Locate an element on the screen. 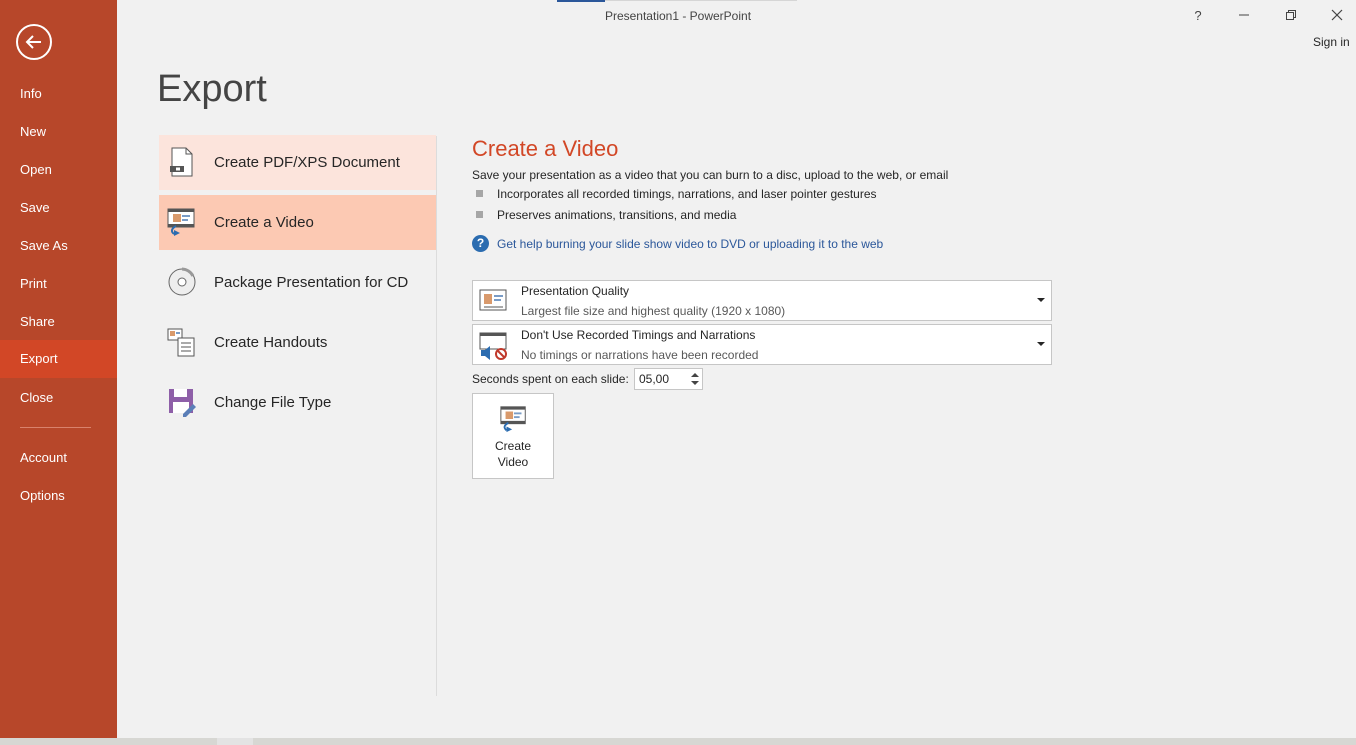  sidebar-item-save: Save is located at coordinates (58, 208).